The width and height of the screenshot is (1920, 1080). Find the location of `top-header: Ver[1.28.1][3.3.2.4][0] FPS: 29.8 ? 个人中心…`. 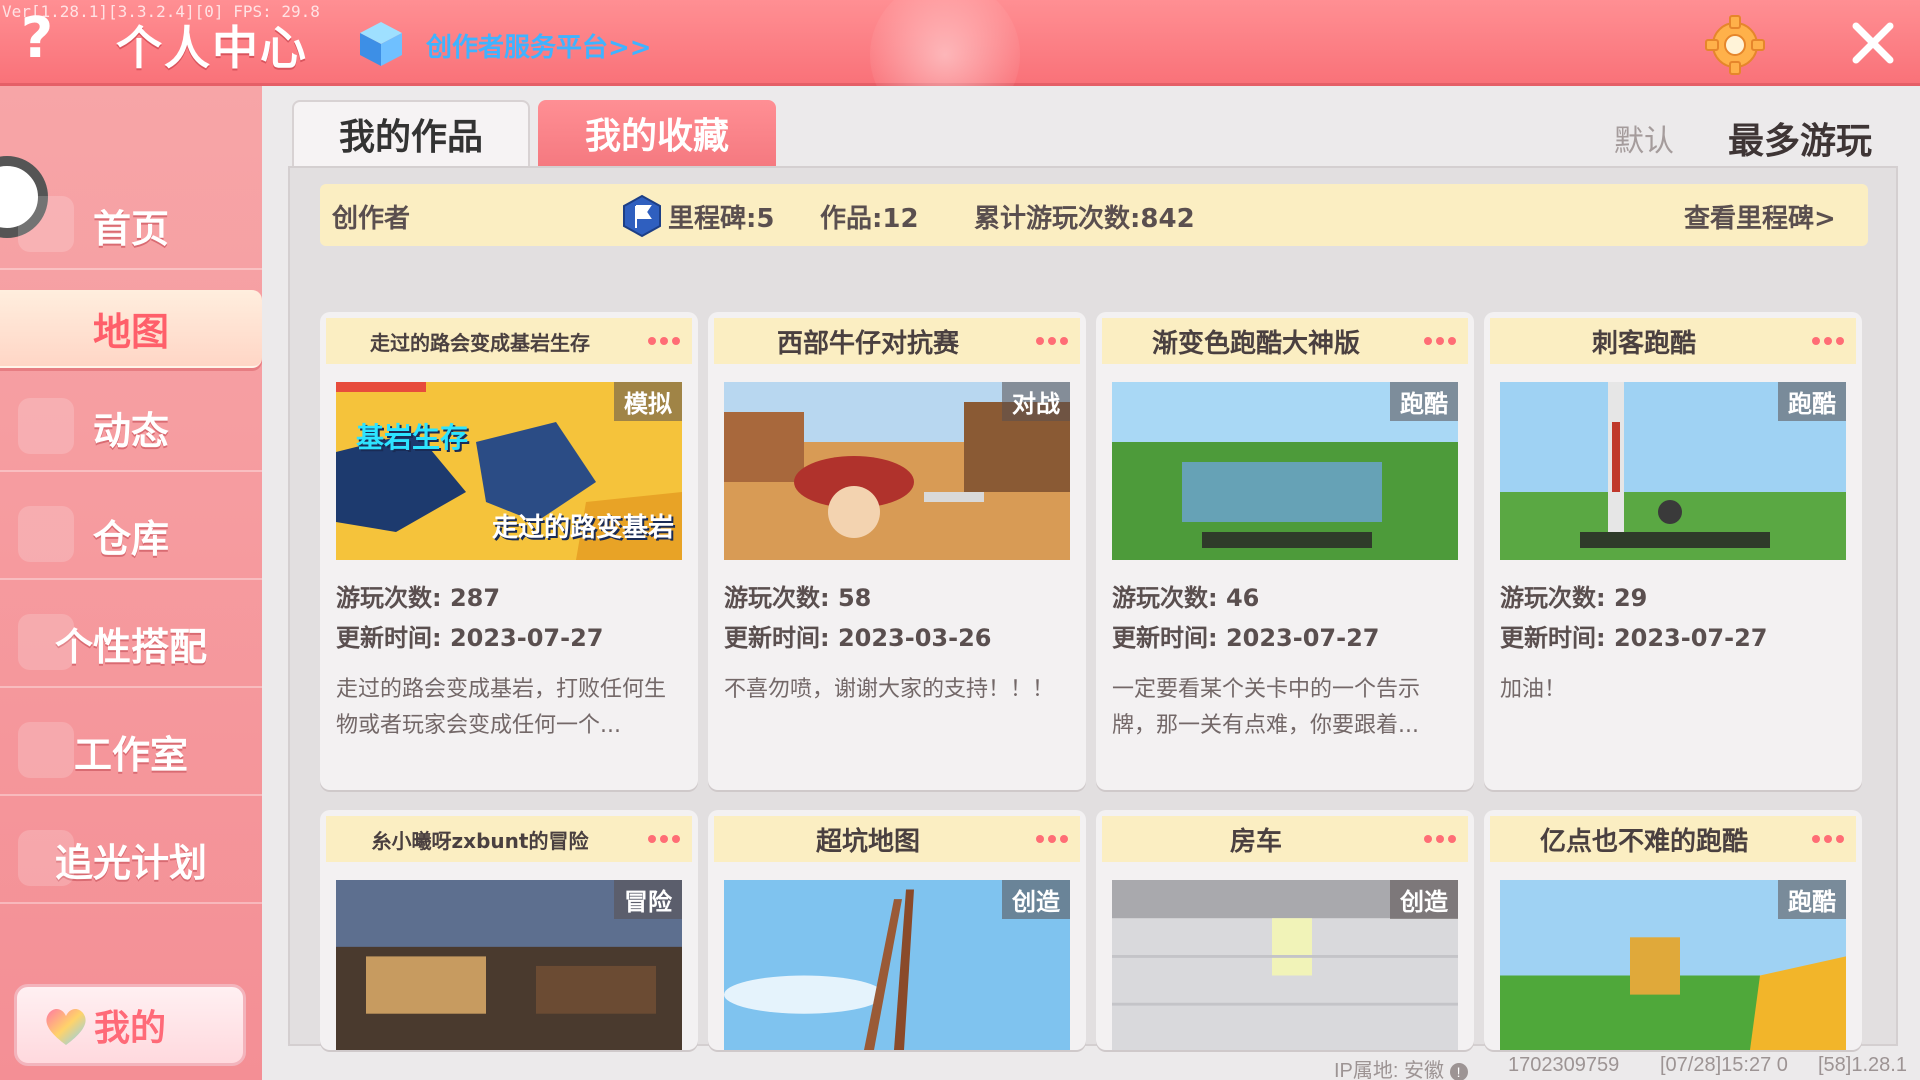

top-header: Ver[1.28.1][3.3.2.4][0] FPS: 29.8 ? 个人中心… is located at coordinates (960, 65).